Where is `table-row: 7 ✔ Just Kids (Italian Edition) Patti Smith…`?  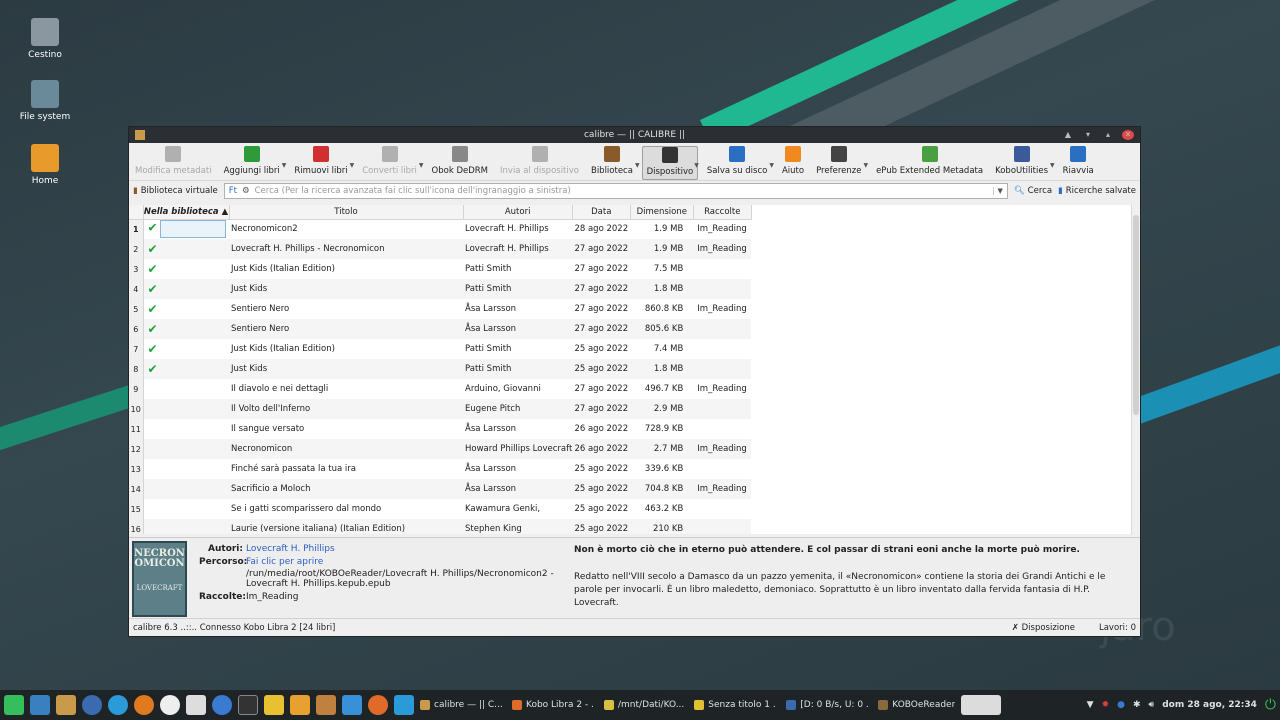 table-row: 7 ✔ Just Kids (Italian Edition) Patti Smith… is located at coordinates (440, 349).